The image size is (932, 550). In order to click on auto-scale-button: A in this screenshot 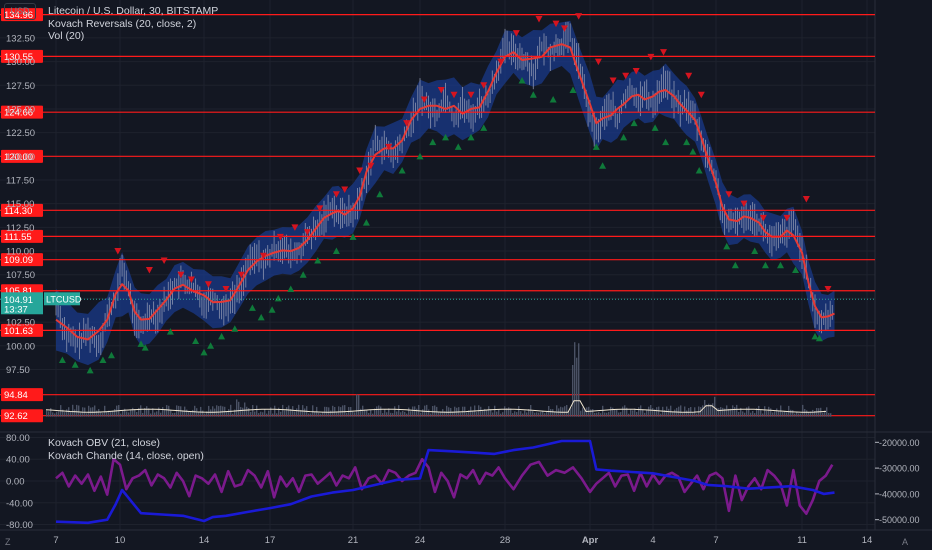, I will do `click(905, 542)`.